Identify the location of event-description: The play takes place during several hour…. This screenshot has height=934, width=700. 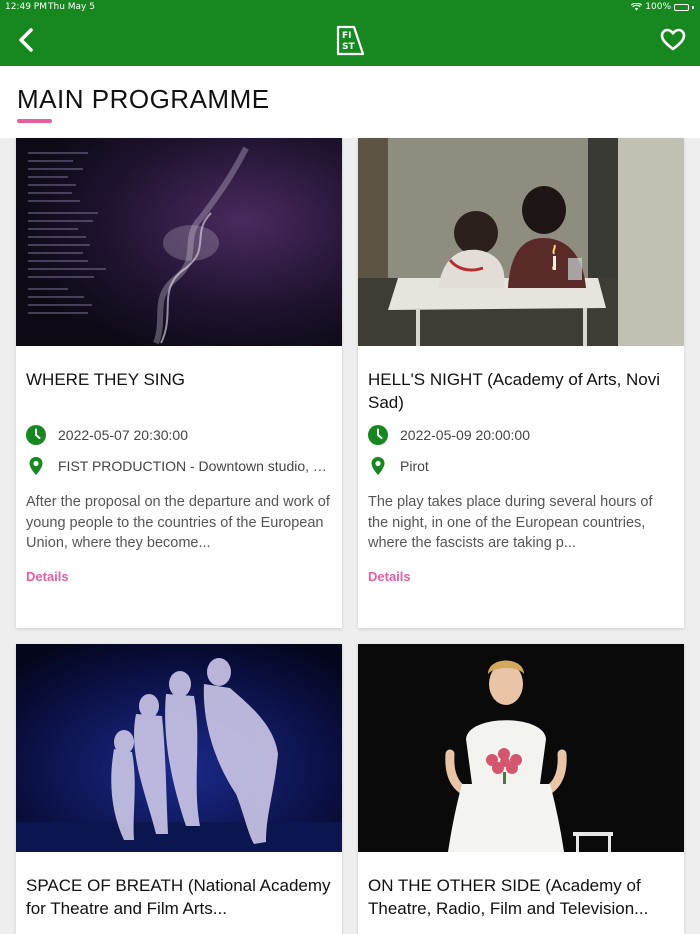
(510, 522).